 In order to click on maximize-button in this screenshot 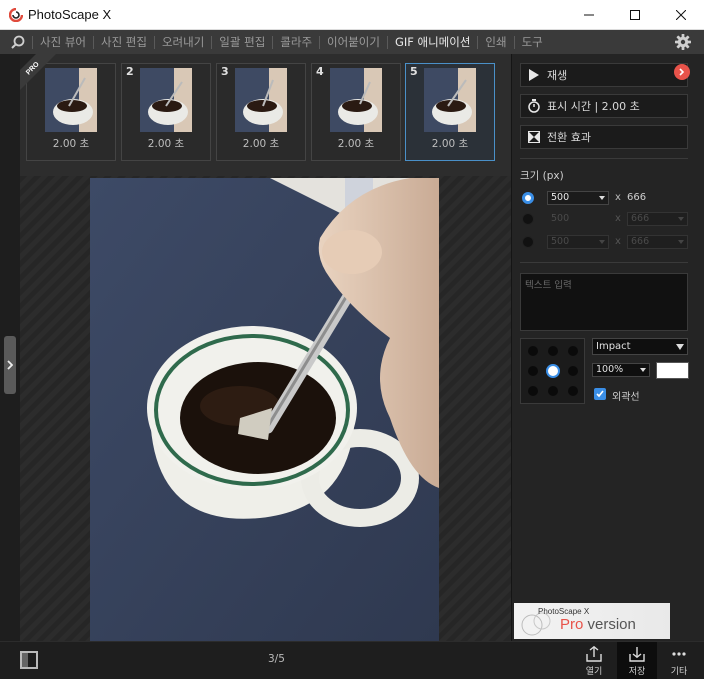, I will do `click(635, 15)`.